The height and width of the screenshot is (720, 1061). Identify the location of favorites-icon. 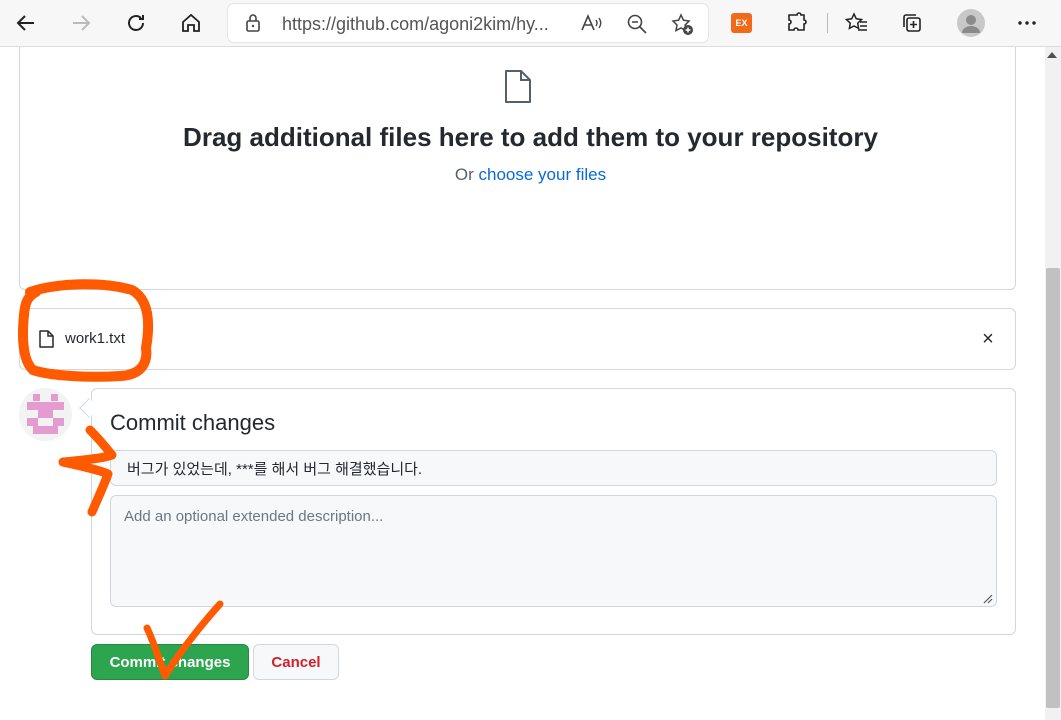
(857, 23).